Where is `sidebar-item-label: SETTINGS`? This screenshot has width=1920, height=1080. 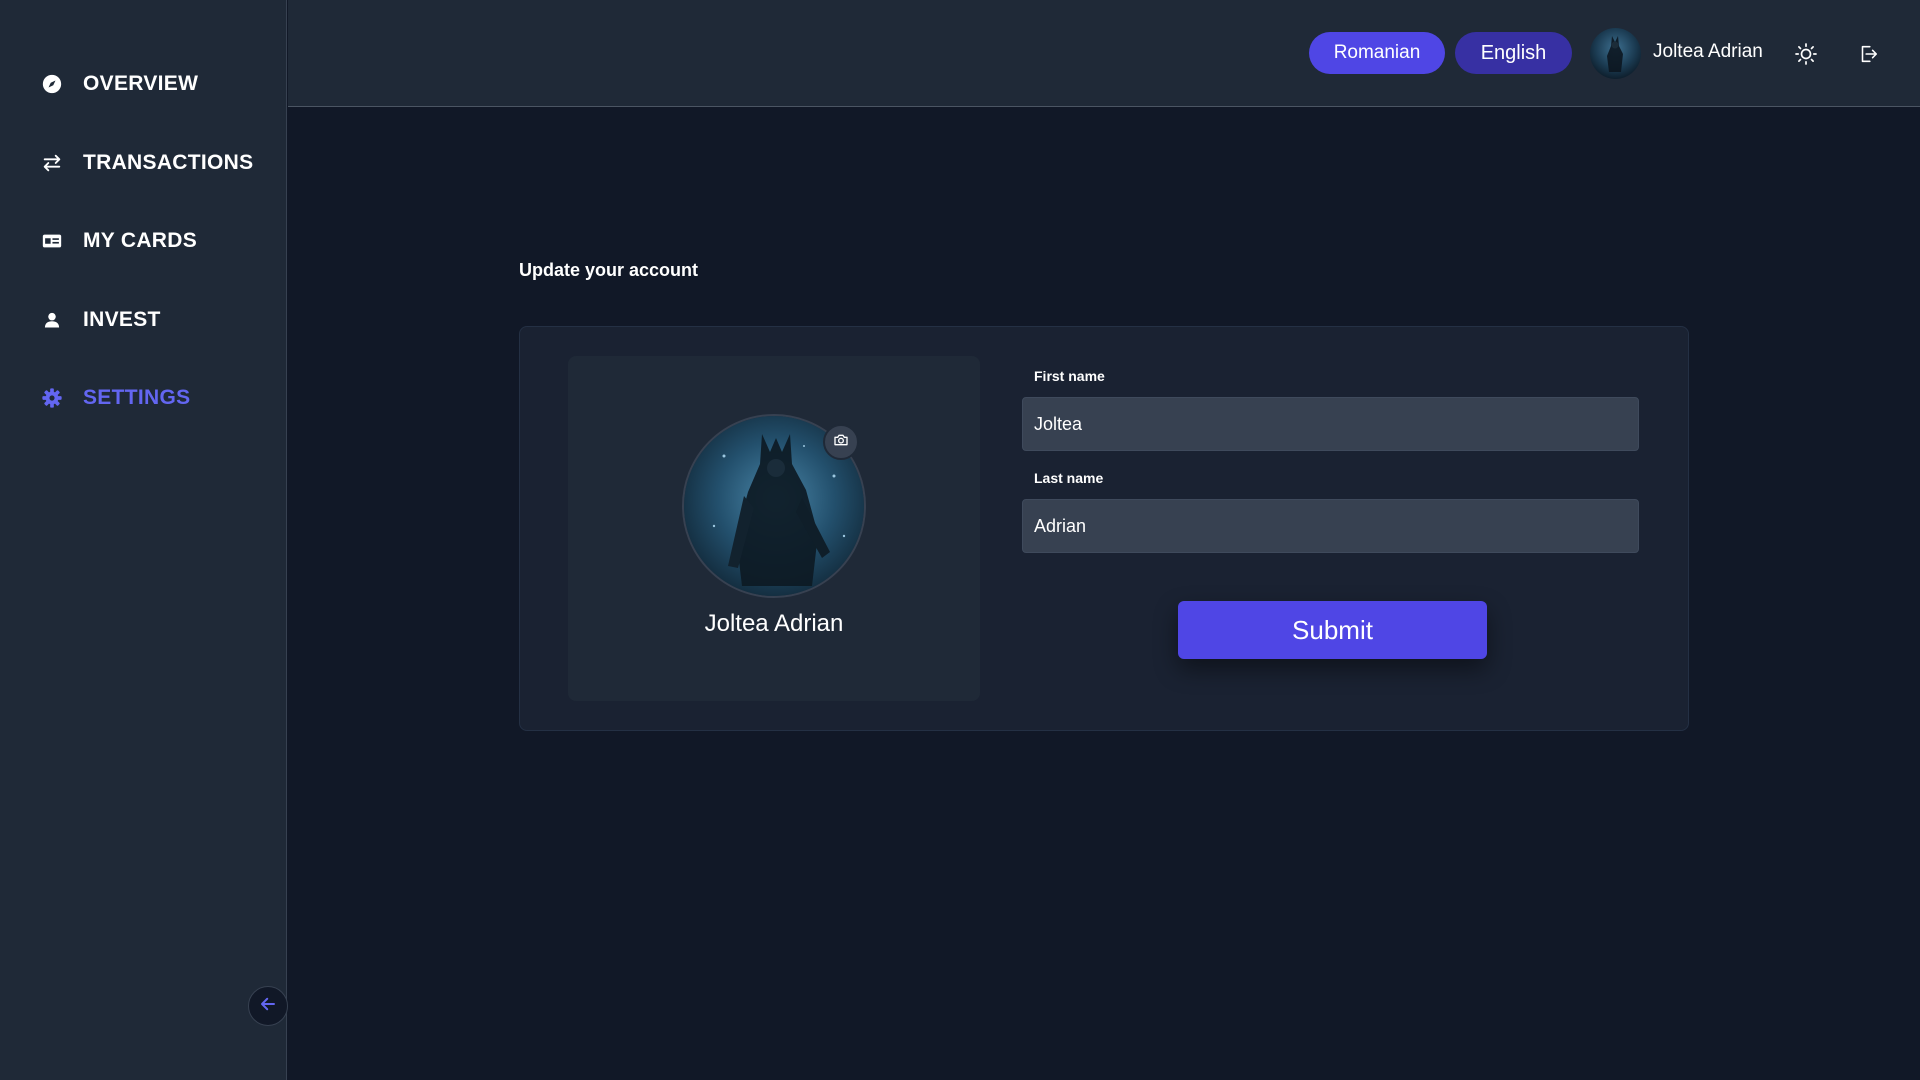 sidebar-item-label: SETTINGS is located at coordinates (137, 397).